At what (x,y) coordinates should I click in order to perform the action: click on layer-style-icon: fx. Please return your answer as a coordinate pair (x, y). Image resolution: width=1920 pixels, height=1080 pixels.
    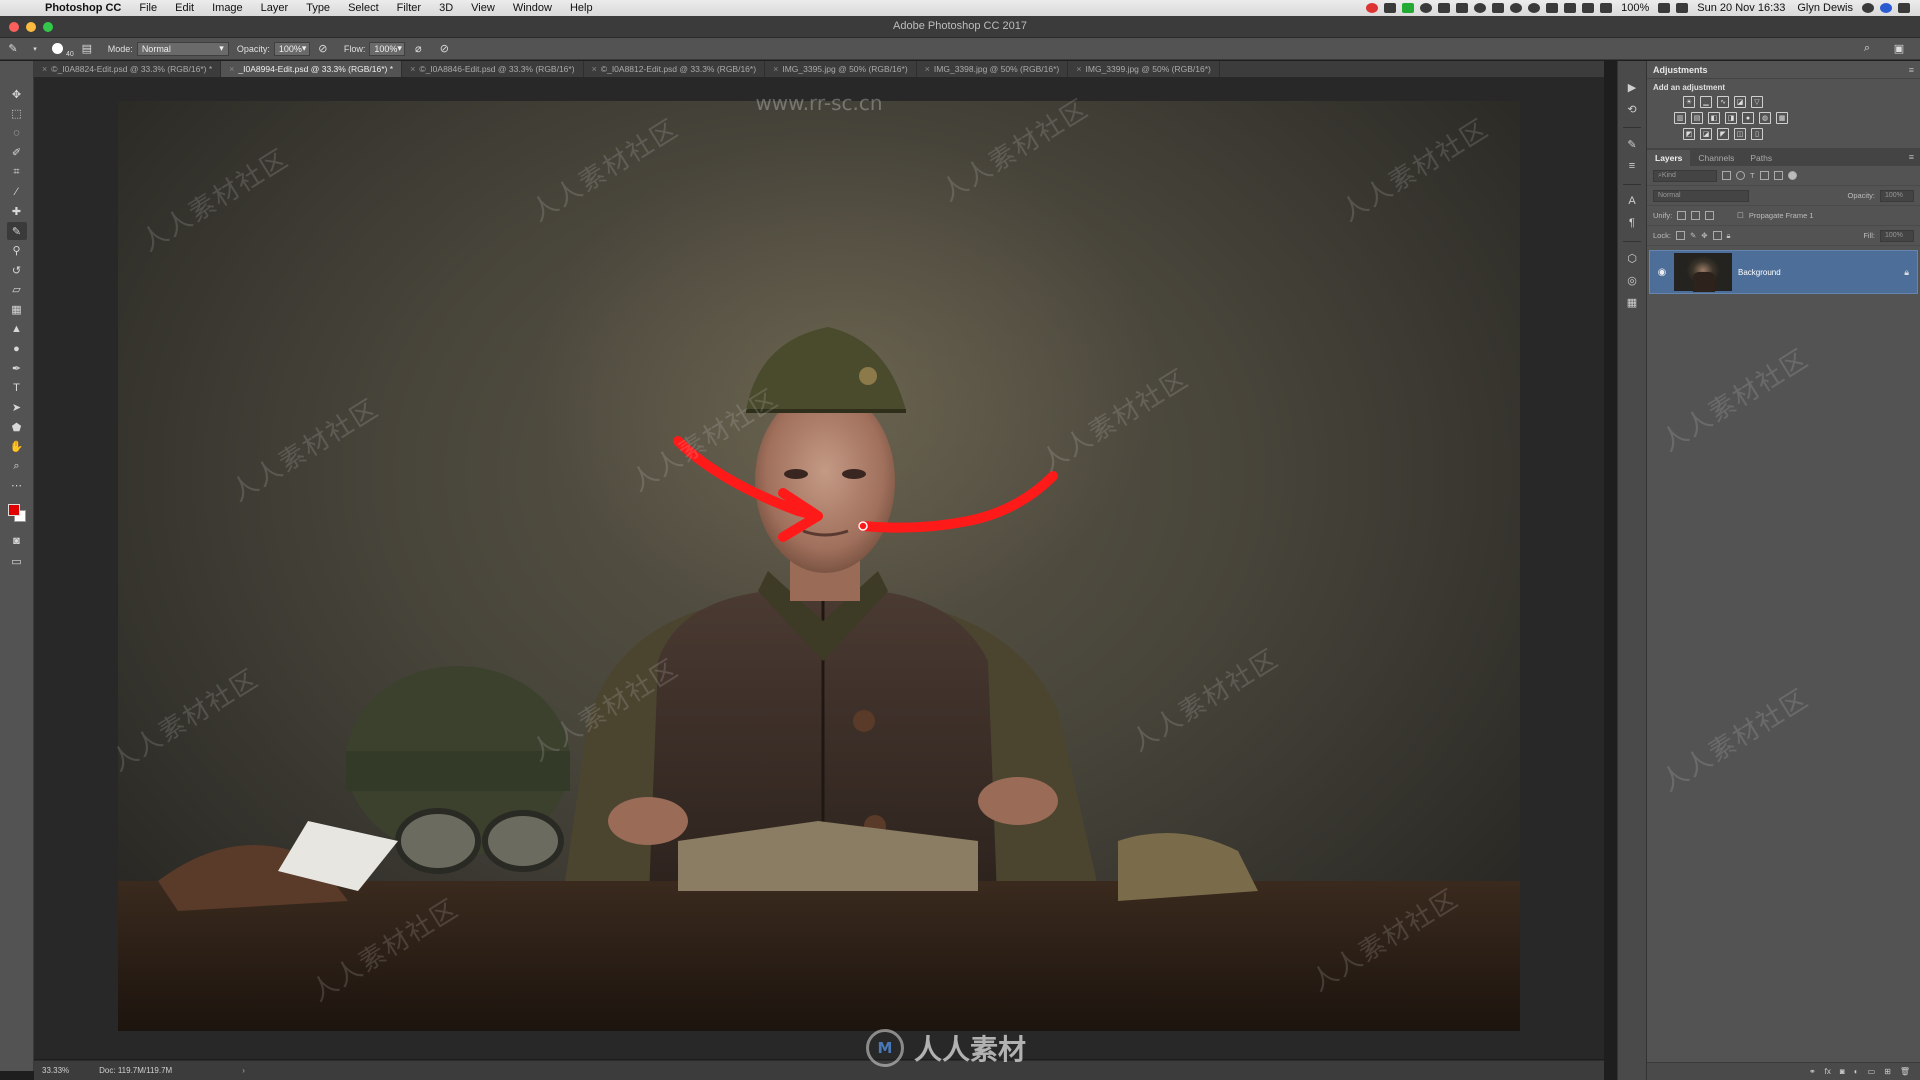
    Looking at the image, I should click on (1828, 1071).